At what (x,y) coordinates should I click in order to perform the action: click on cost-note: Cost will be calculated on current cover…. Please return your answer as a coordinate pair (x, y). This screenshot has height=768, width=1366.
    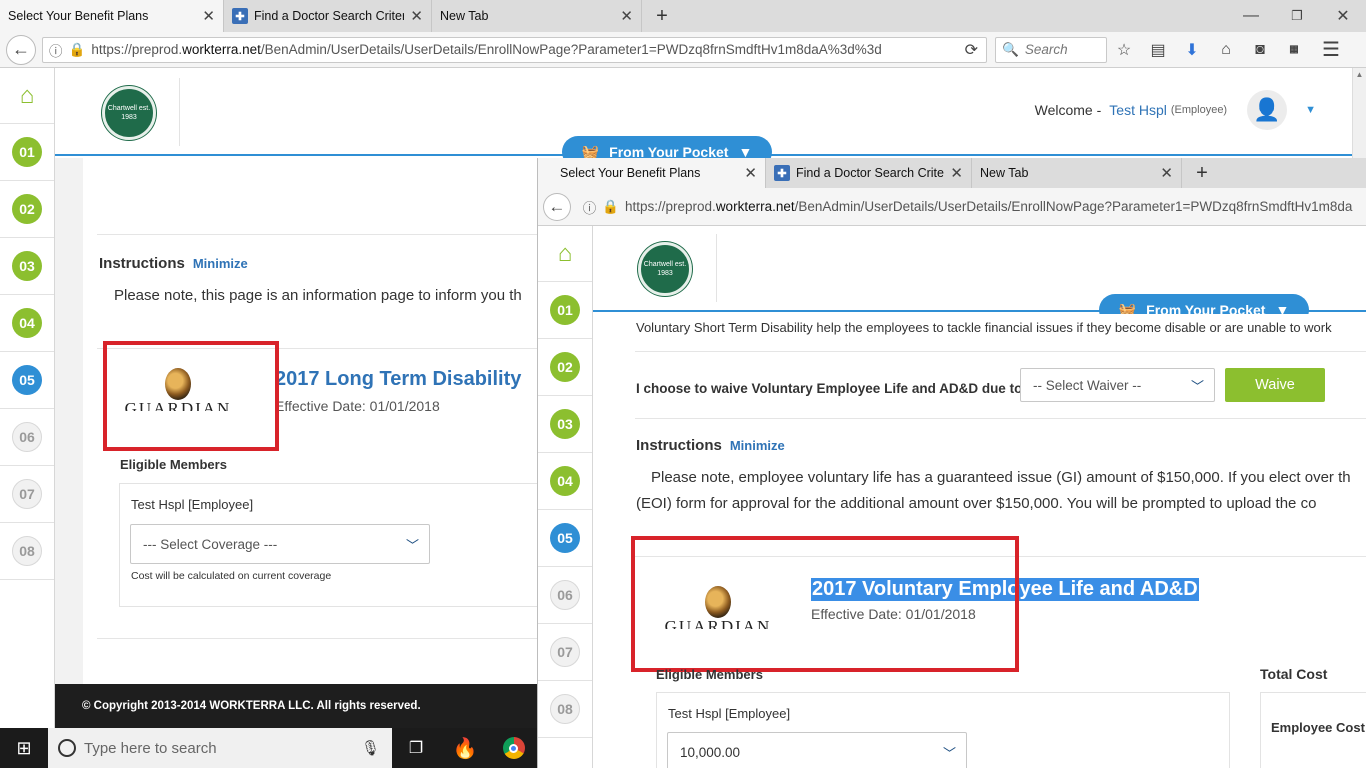
    Looking at the image, I should click on (231, 576).